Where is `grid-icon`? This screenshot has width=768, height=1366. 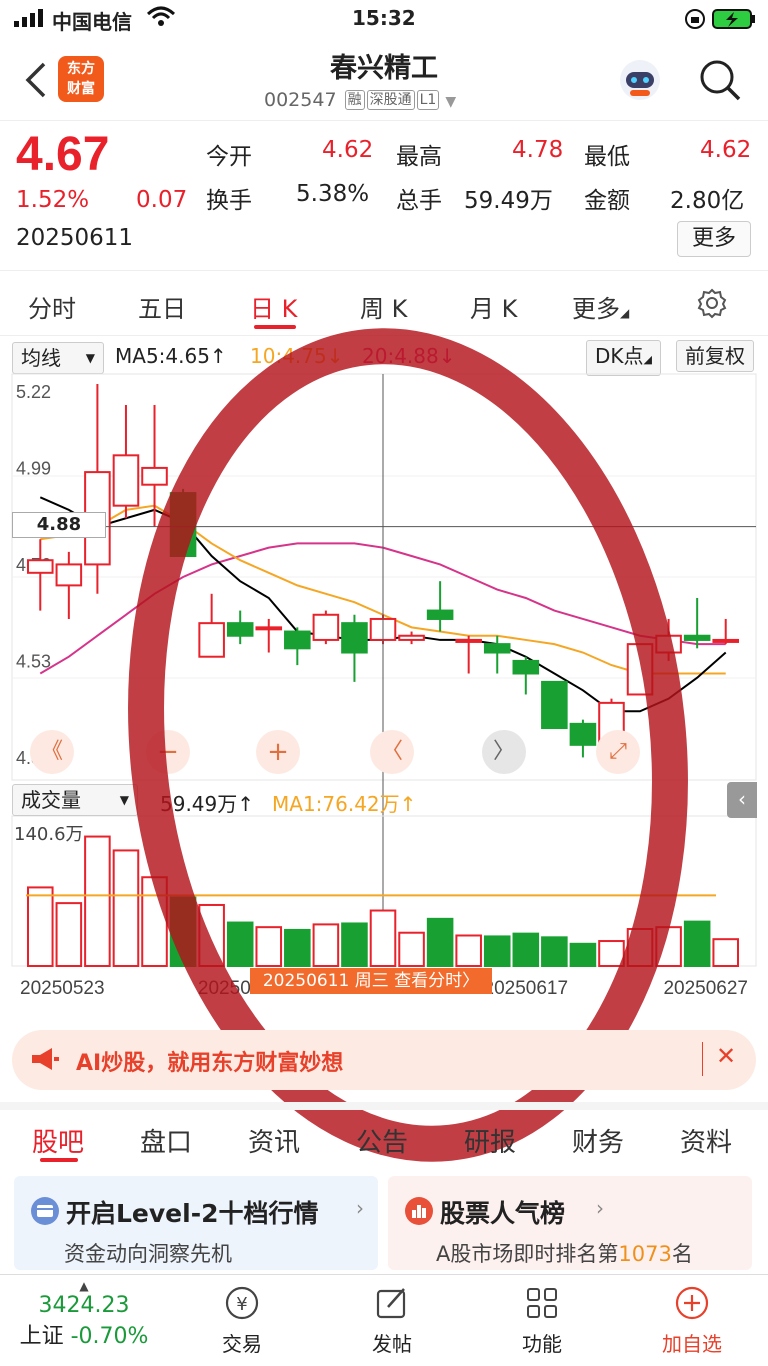 grid-icon is located at coordinates (542, 1303).